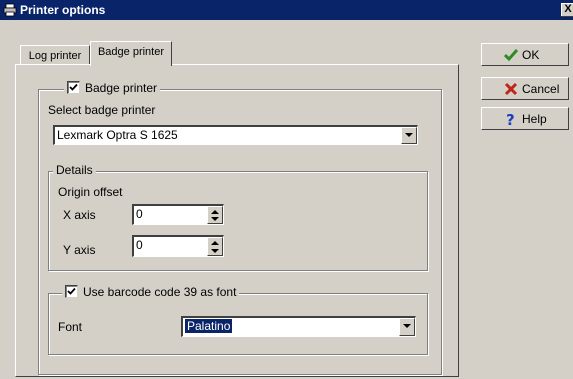 This screenshot has height=379, width=573. What do you see at coordinates (10, 10) in the screenshot?
I see `printer-icon` at bounding box center [10, 10].